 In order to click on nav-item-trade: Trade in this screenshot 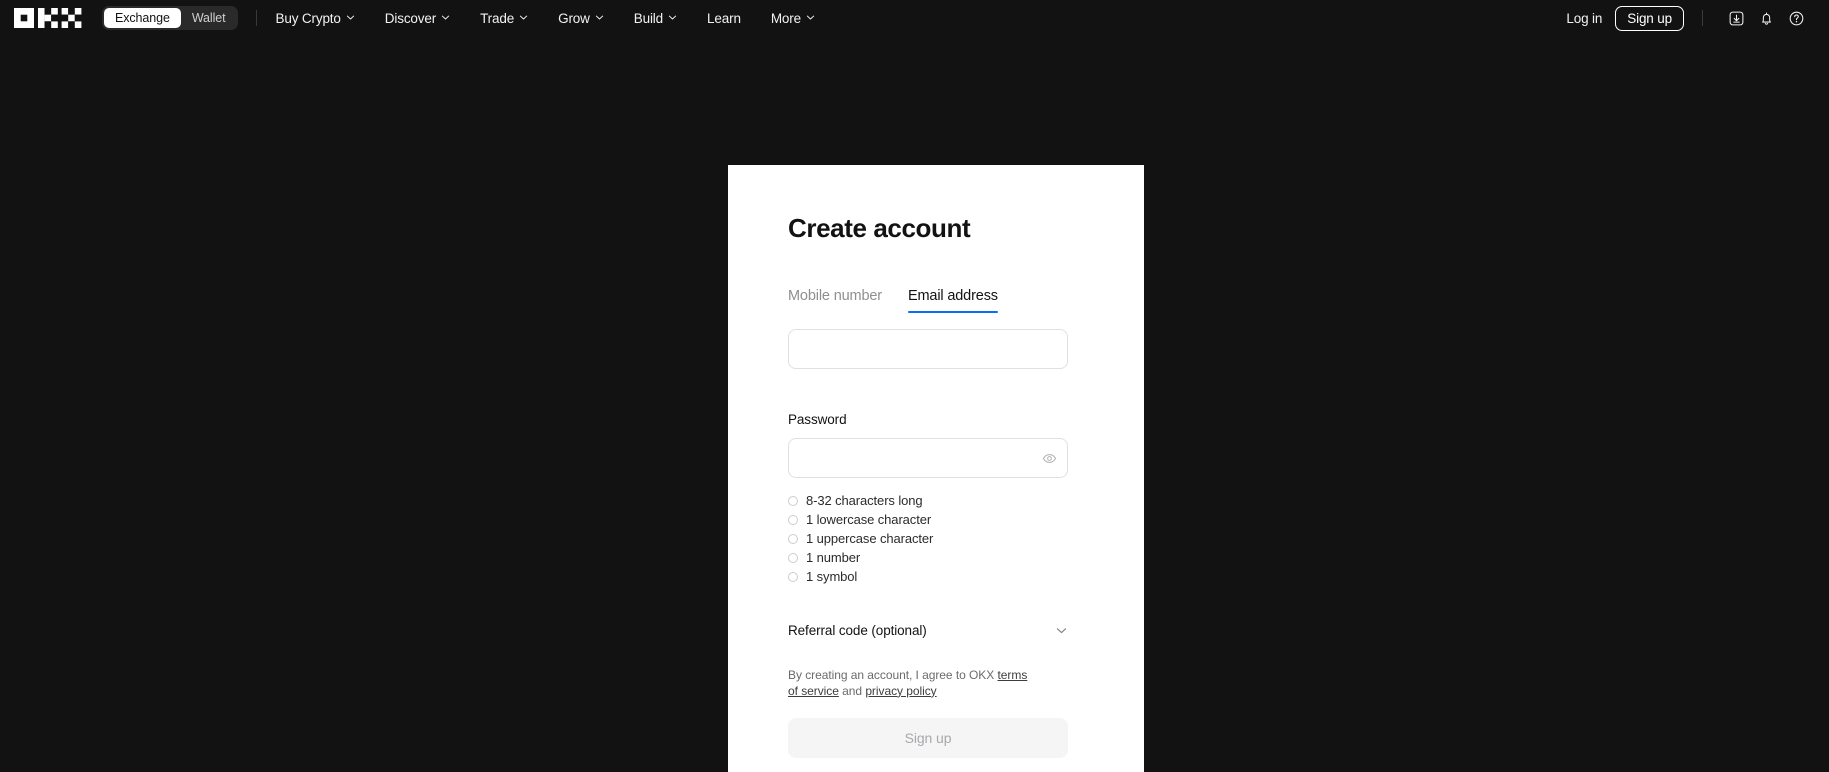, I will do `click(504, 18)`.